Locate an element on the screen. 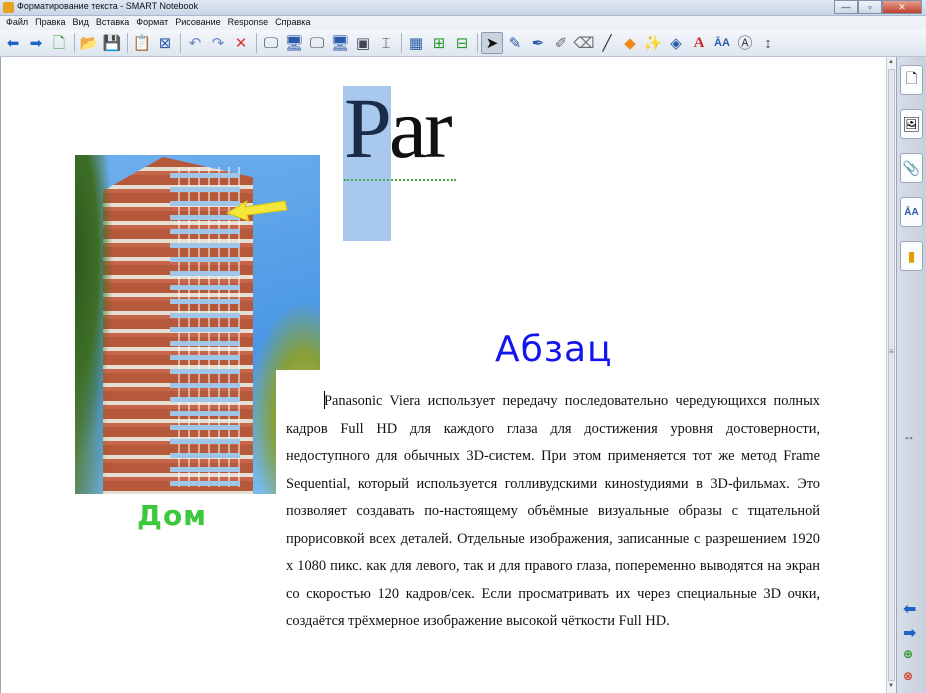 Image resolution: width=926 pixels, height=693 pixels. paste-icon: 📋 is located at coordinates (142, 43).